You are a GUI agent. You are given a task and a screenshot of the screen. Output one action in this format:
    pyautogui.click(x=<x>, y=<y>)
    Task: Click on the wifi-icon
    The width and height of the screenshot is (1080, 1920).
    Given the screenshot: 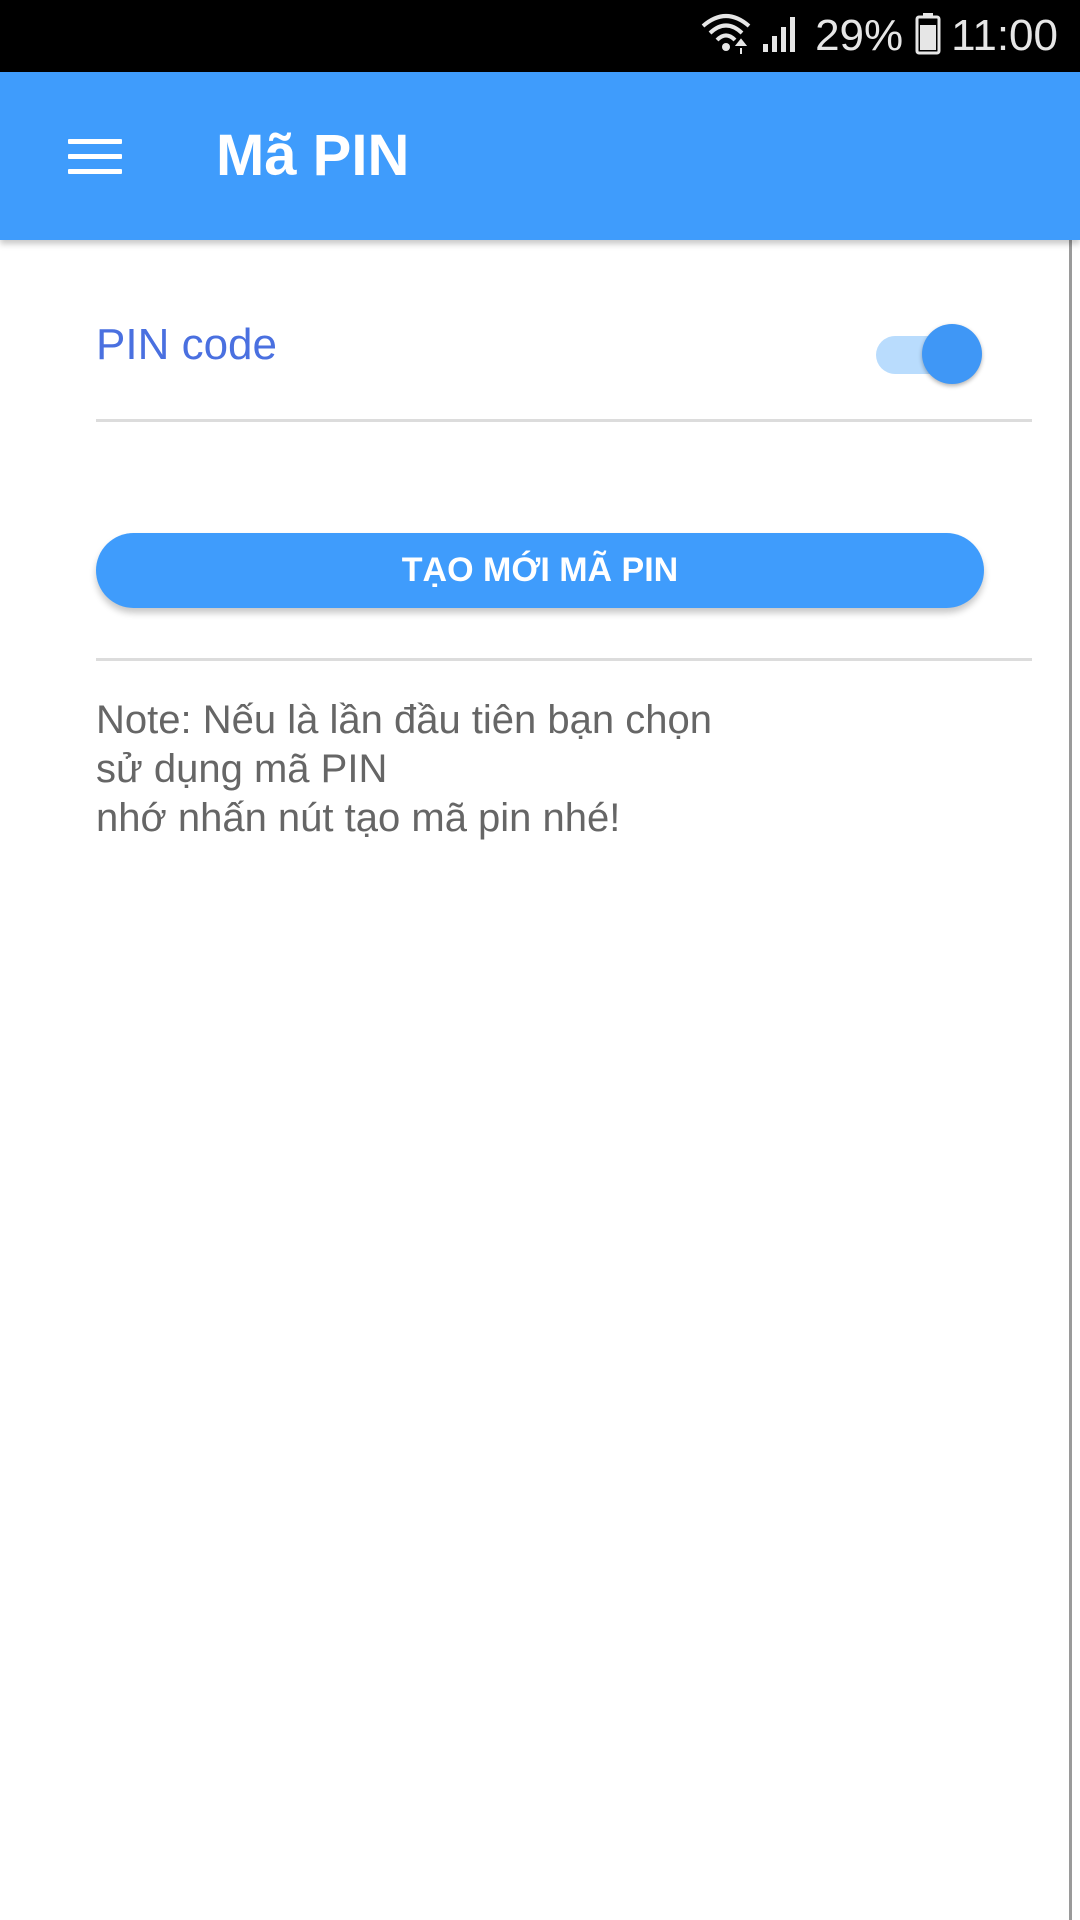 What is the action you would take?
    pyautogui.click(x=726, y=36)
    